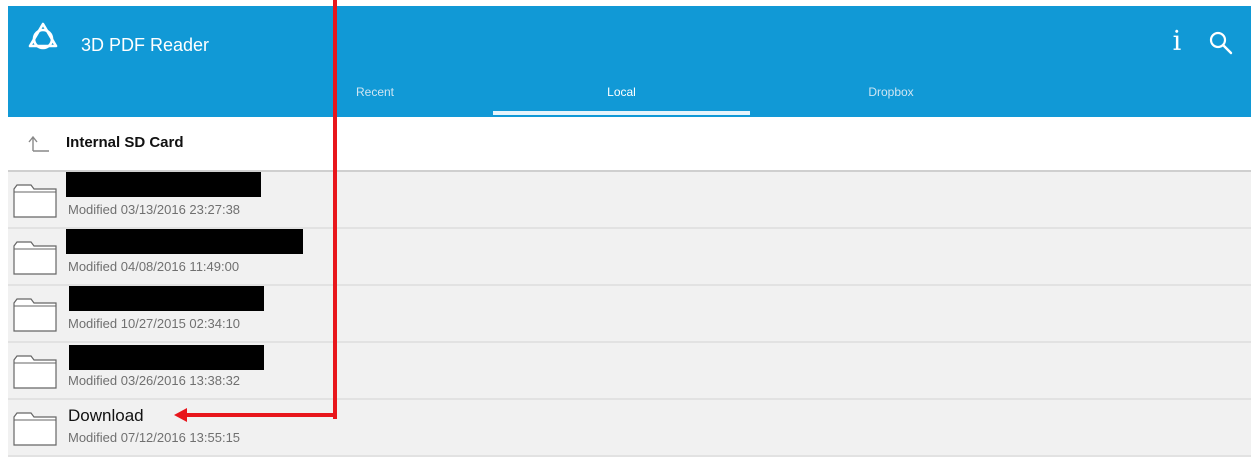 The height and width of the screenshot is (460, 1251). I want to click on tab-dropbox: Dropbox, so click(891, 92).